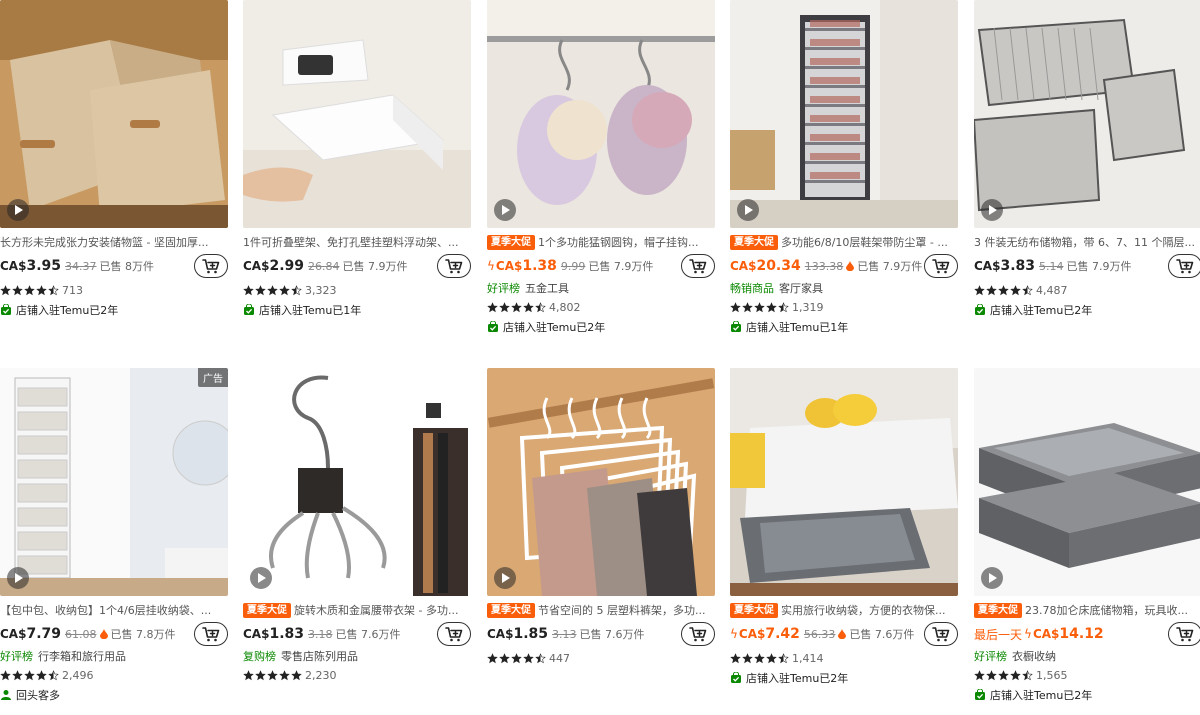 This screenshot has height=715, width=1200. What do you see at coordinates (547, 288) in the screenshot?
I see `ranking-category: 五金工具` at bounding box center [547, 288].